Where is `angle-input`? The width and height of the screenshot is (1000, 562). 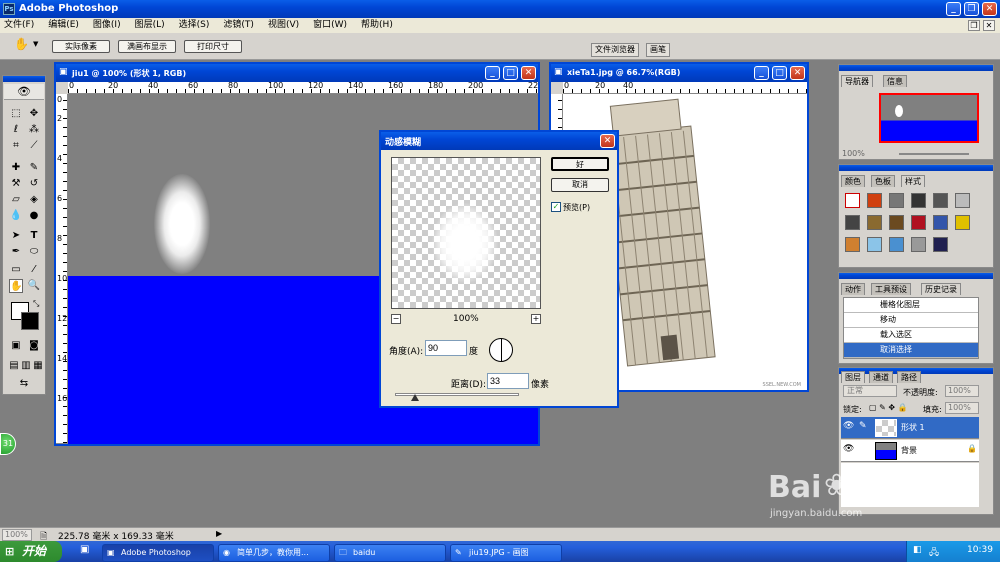 angle-input is located at coordinates (446, 348).